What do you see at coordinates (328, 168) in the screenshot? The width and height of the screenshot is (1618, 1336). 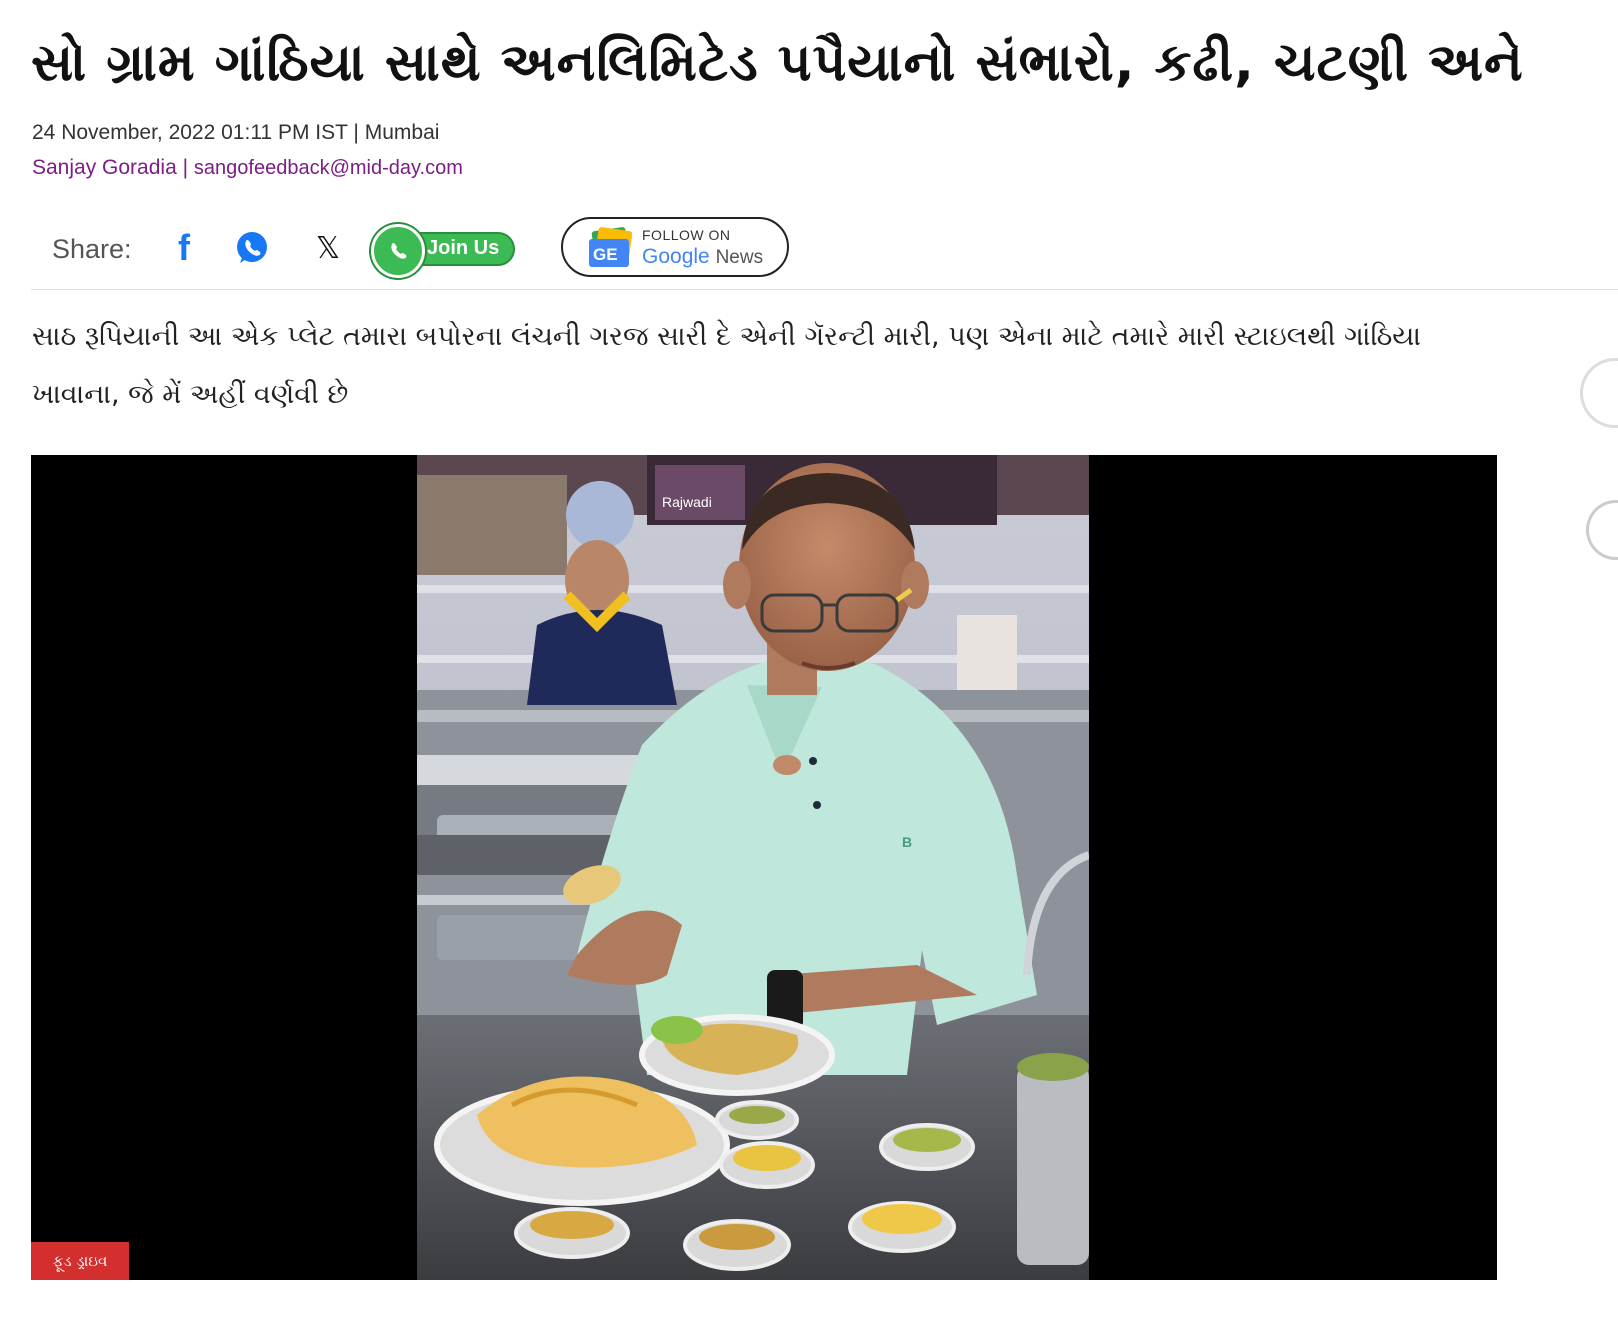 I see `author-email-link: sangofeedback@mid-day.com` at bounding box center [328, 168].